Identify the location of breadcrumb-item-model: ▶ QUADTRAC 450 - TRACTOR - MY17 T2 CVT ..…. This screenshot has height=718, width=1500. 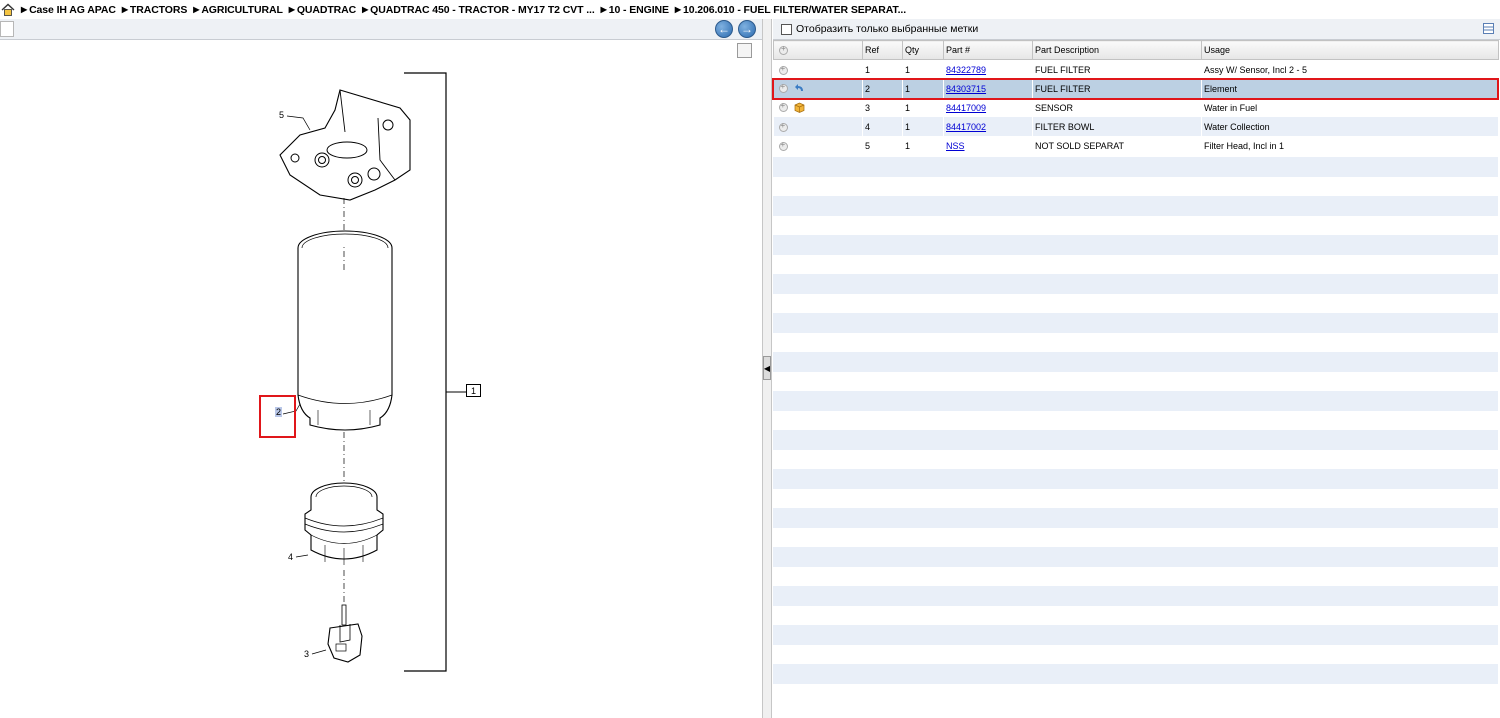
(478, 10).